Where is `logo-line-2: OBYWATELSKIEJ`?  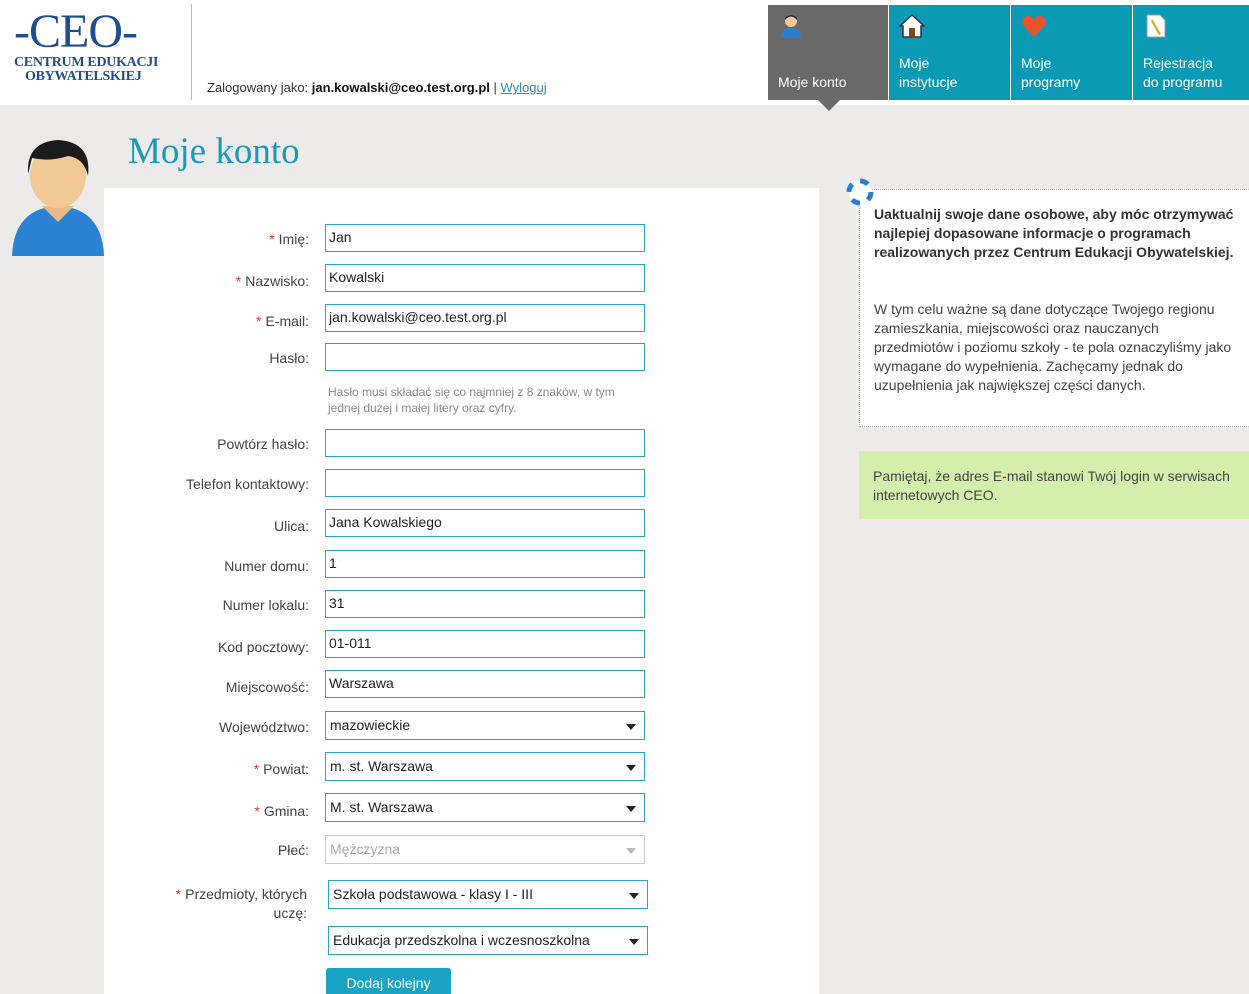
logo-line-2: OBYWATELSKIEJ is located at coordinates (83, 76).